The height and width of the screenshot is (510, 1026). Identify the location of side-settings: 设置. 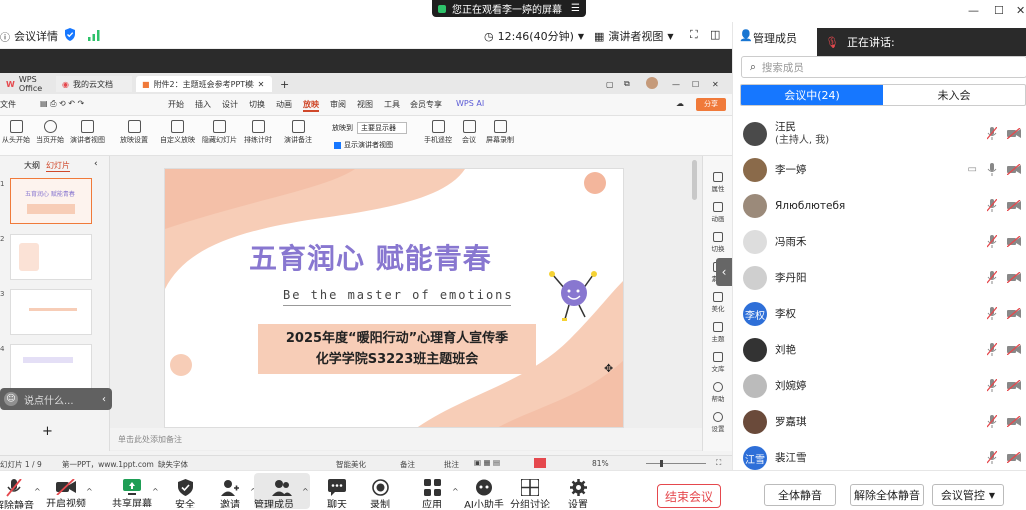
(718, 422).